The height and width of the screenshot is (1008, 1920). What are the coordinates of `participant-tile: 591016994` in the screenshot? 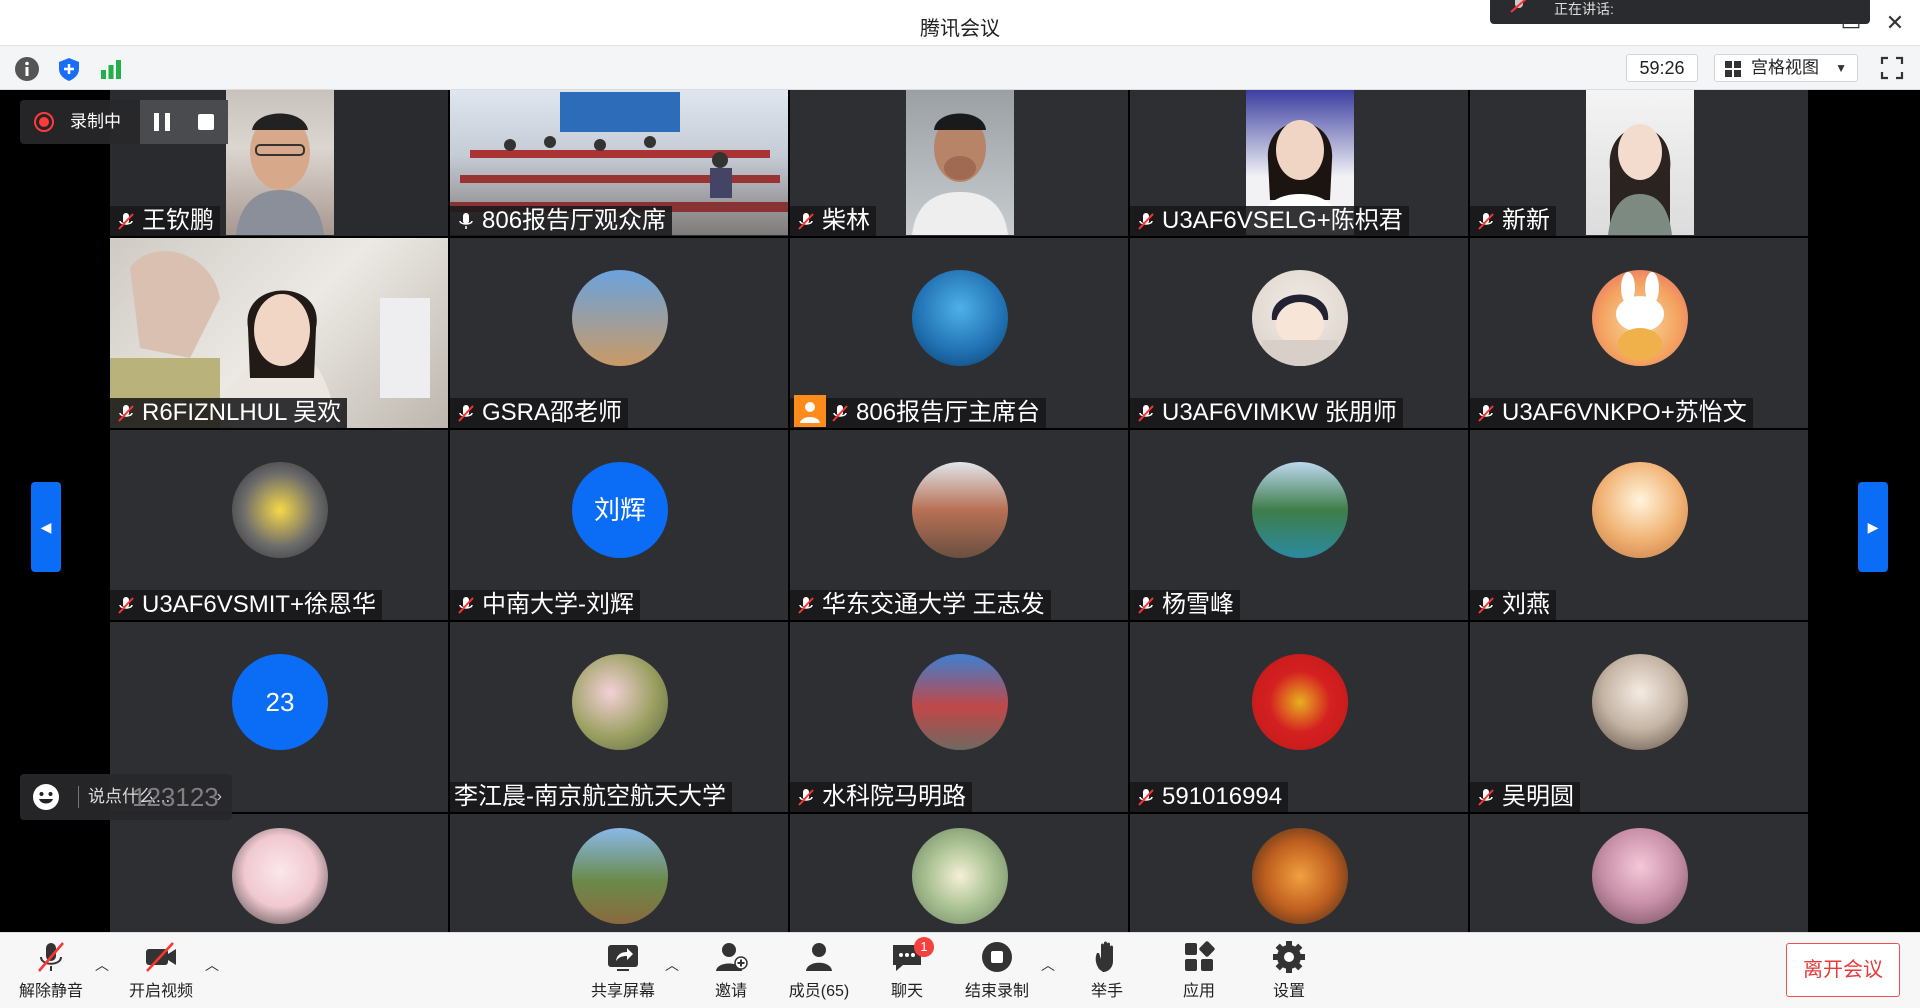 It's located at (1299, 717).